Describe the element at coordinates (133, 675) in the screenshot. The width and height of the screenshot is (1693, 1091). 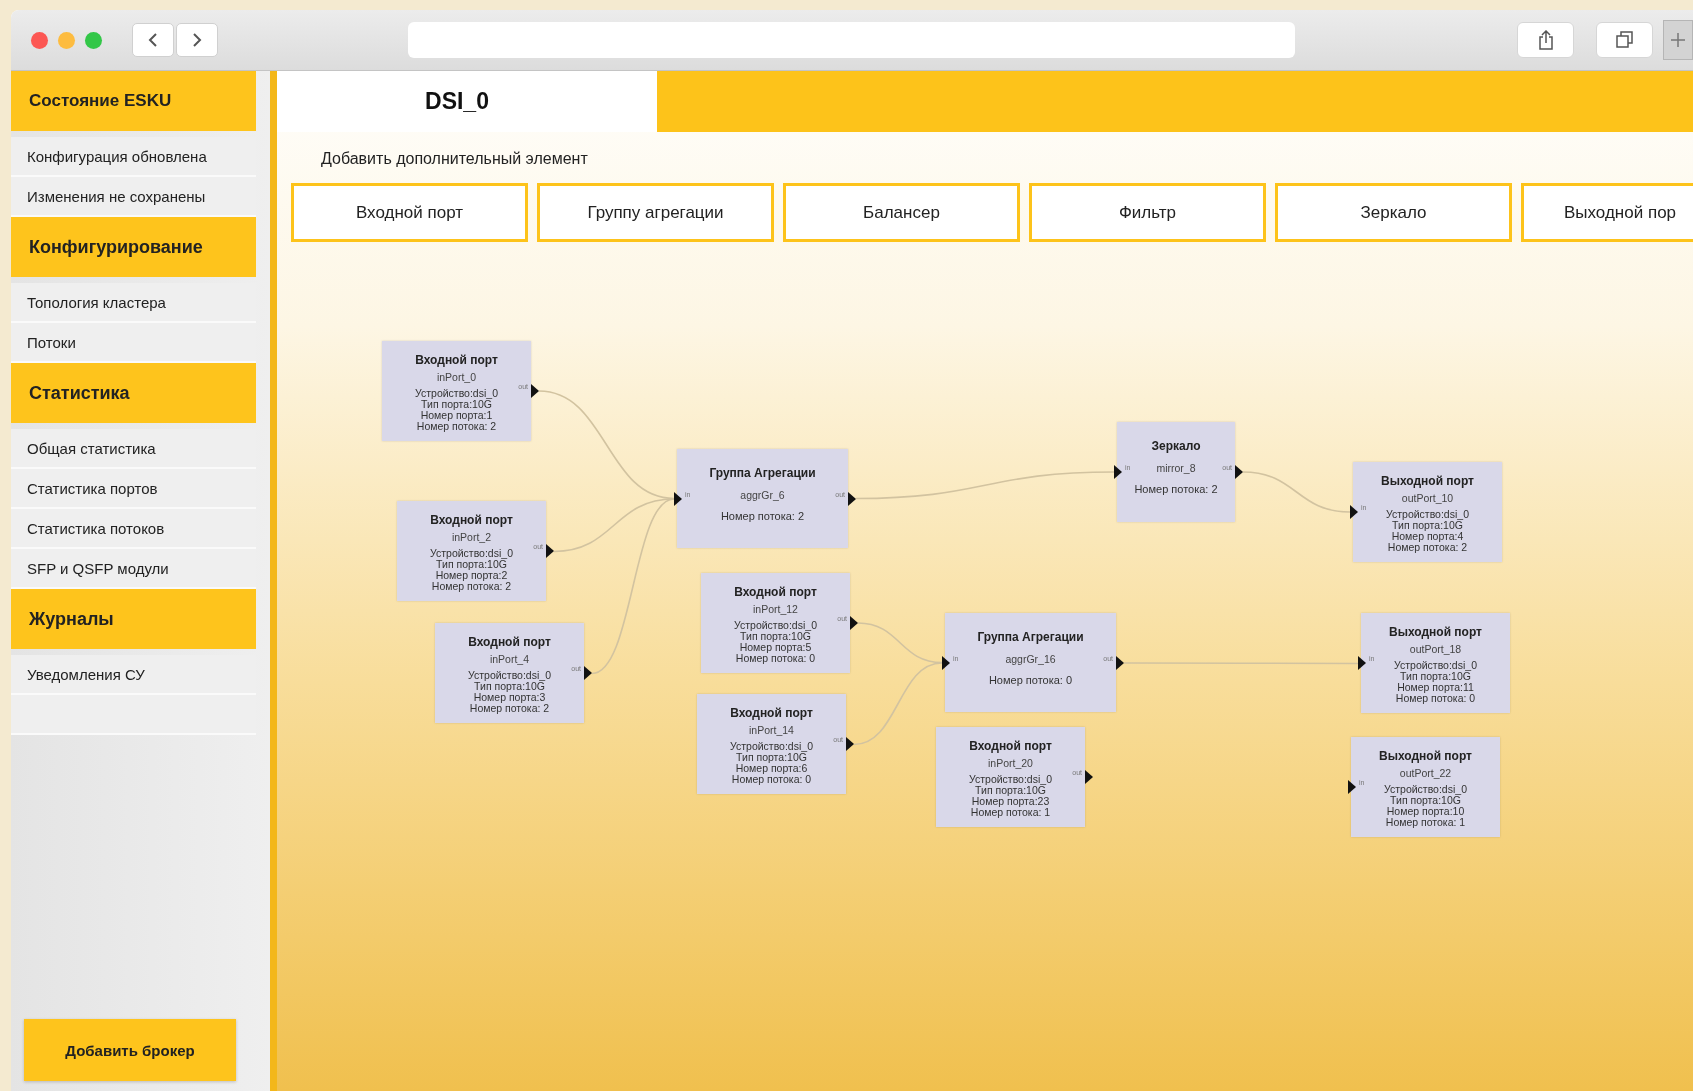
I see `sidebar-item: Уведомления СУ` at that location.